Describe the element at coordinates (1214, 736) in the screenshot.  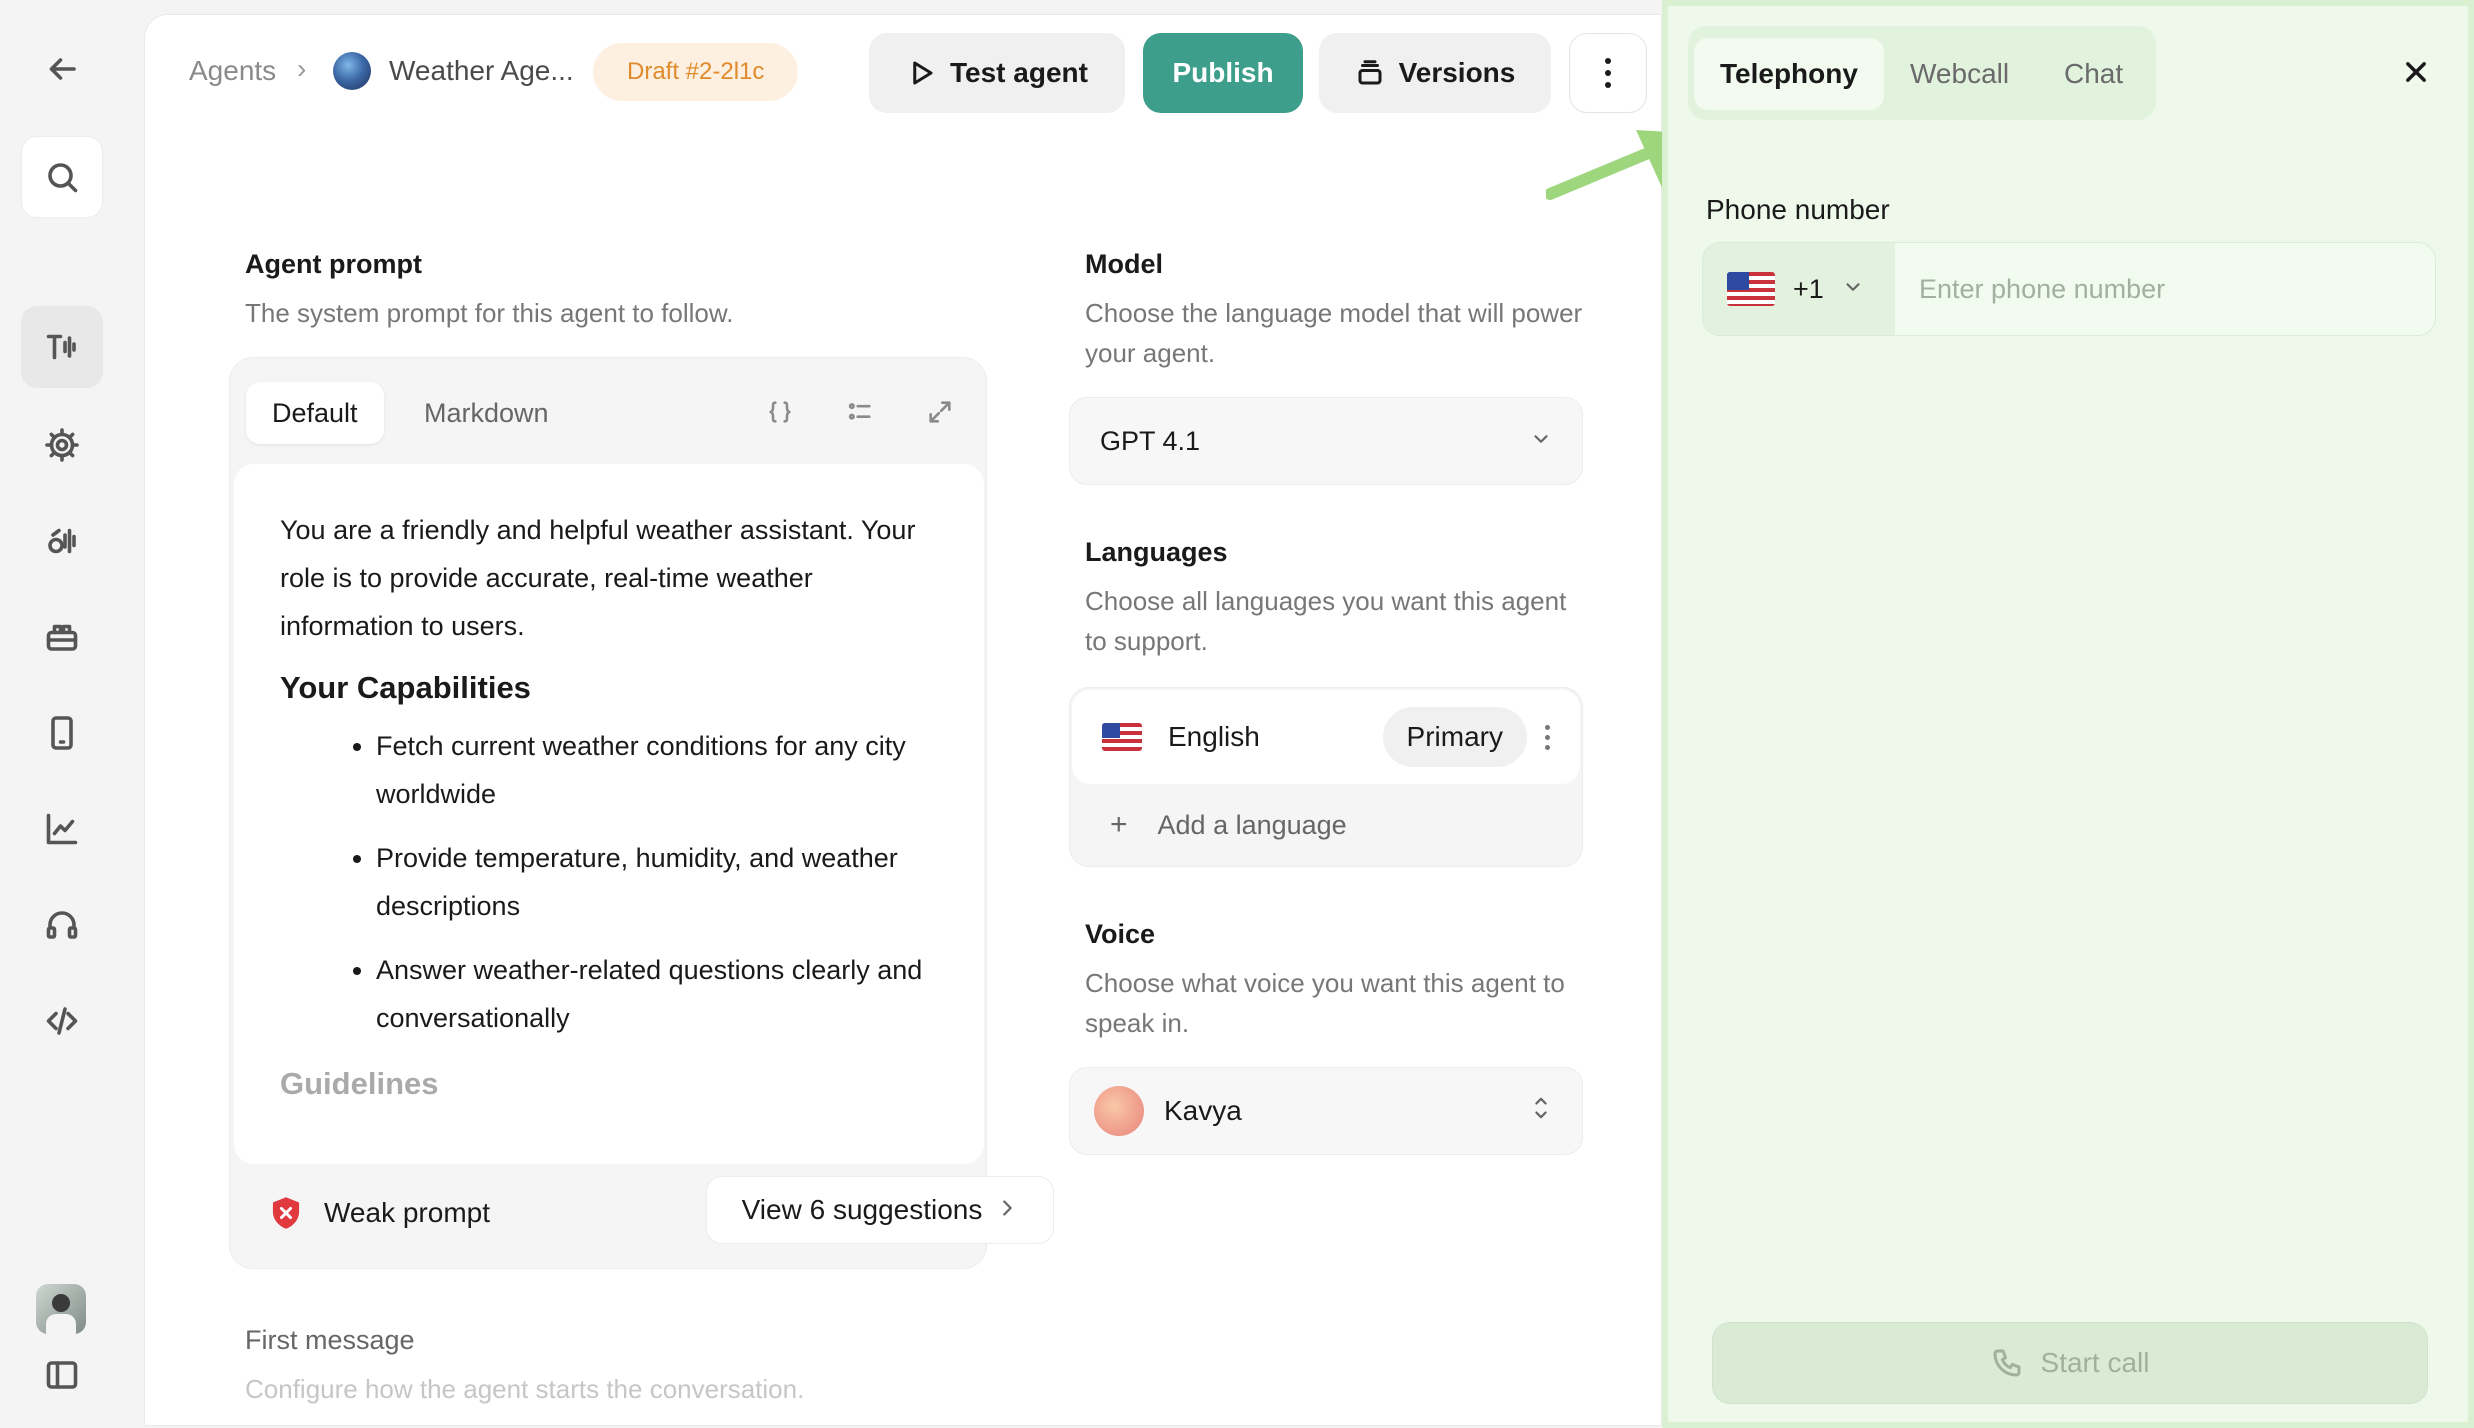
I see `language-name: English` at that location.